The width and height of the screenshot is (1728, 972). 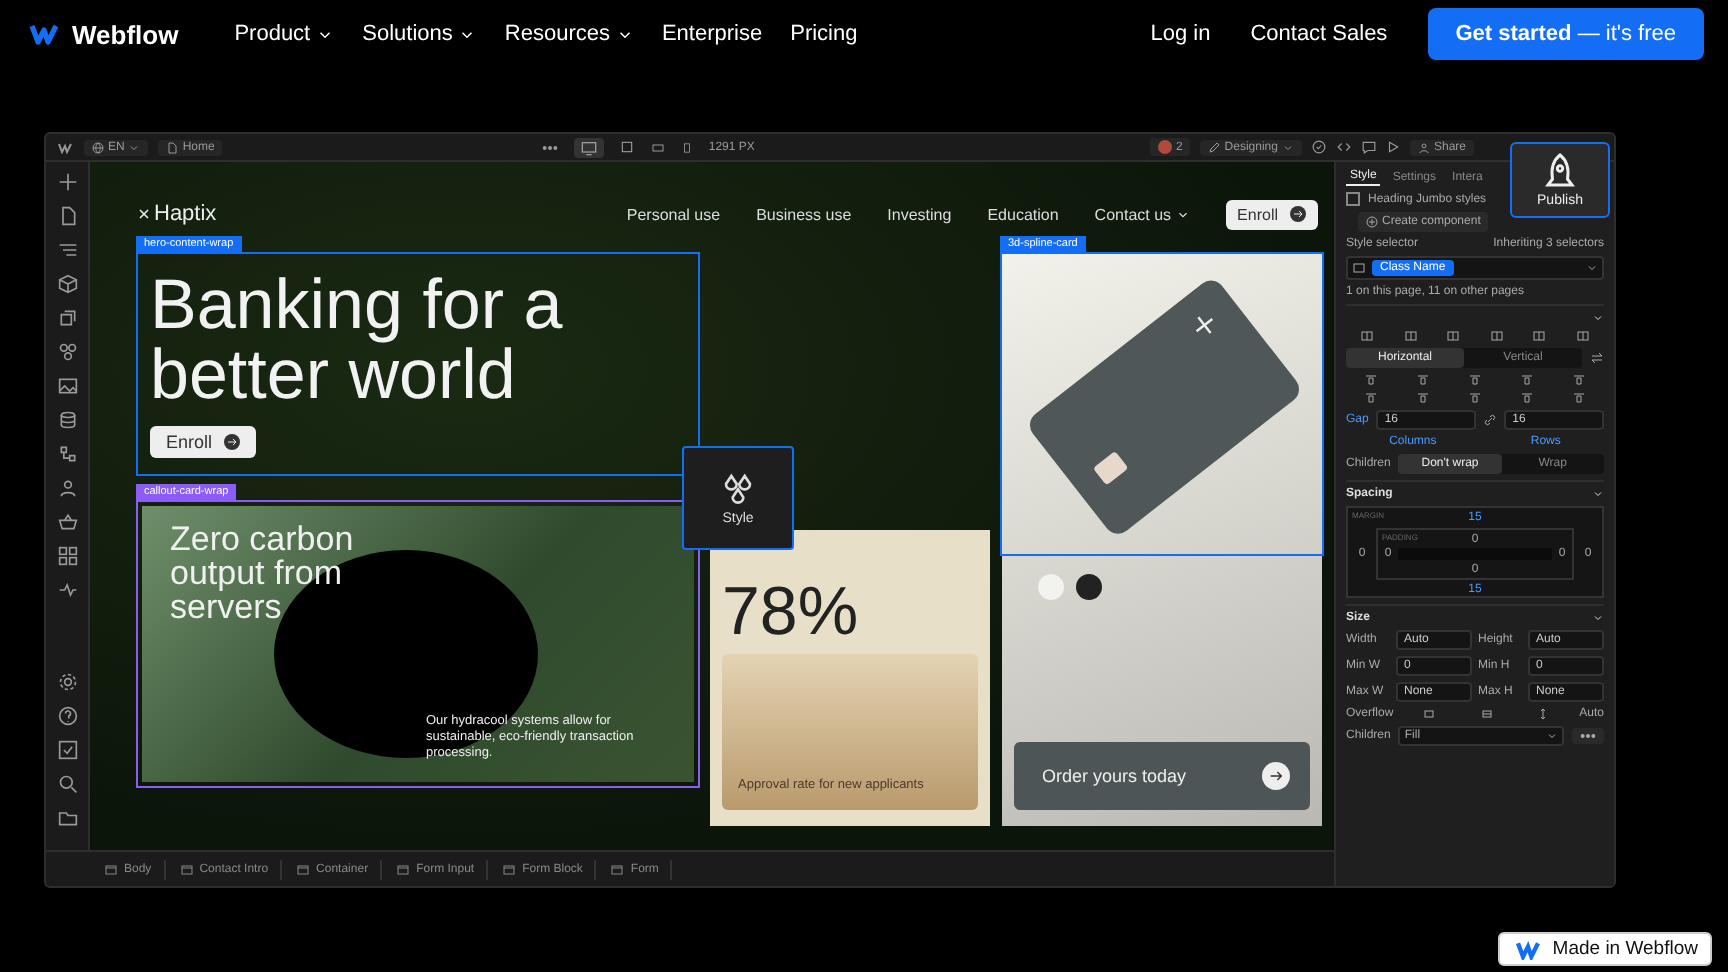 I want to click on logo-text: Webflow, so click(x=125, y=34).